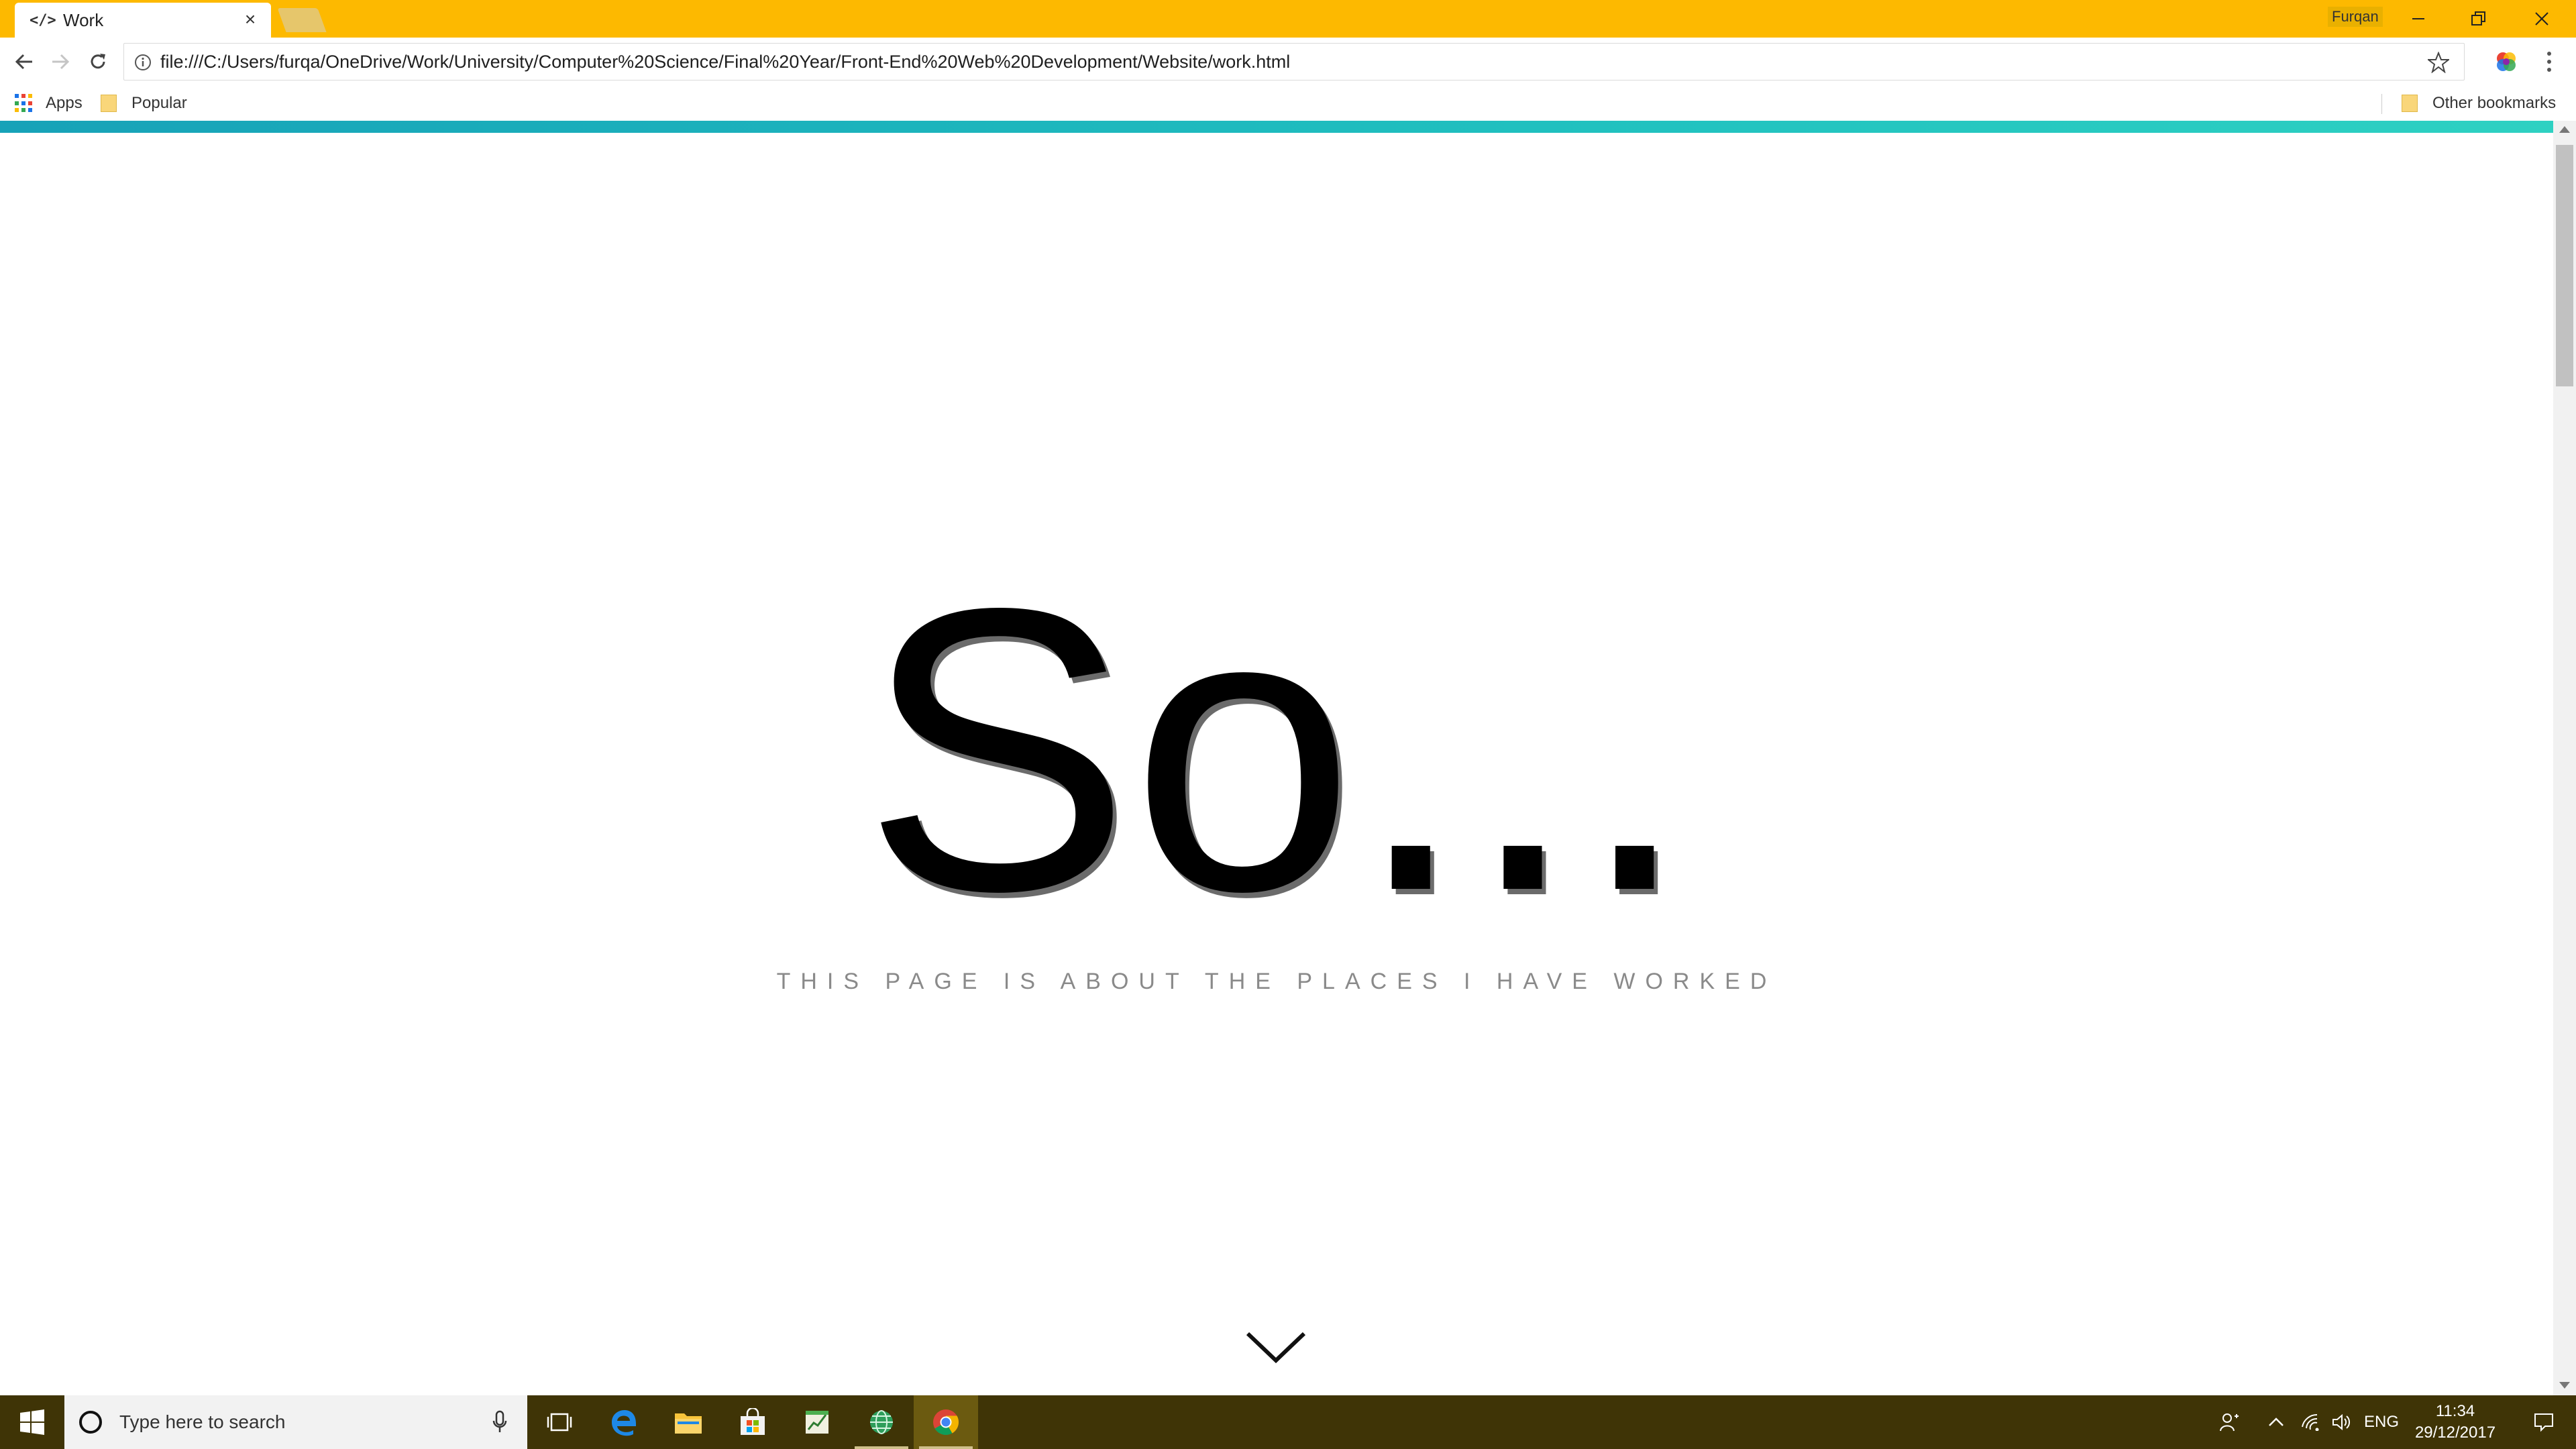 The width and height of the screenshot is (2576, 1449). Describe the element at coordinates (64, 103) in the screenshot. I see `bookmark-apps-label: Apps` at that location.